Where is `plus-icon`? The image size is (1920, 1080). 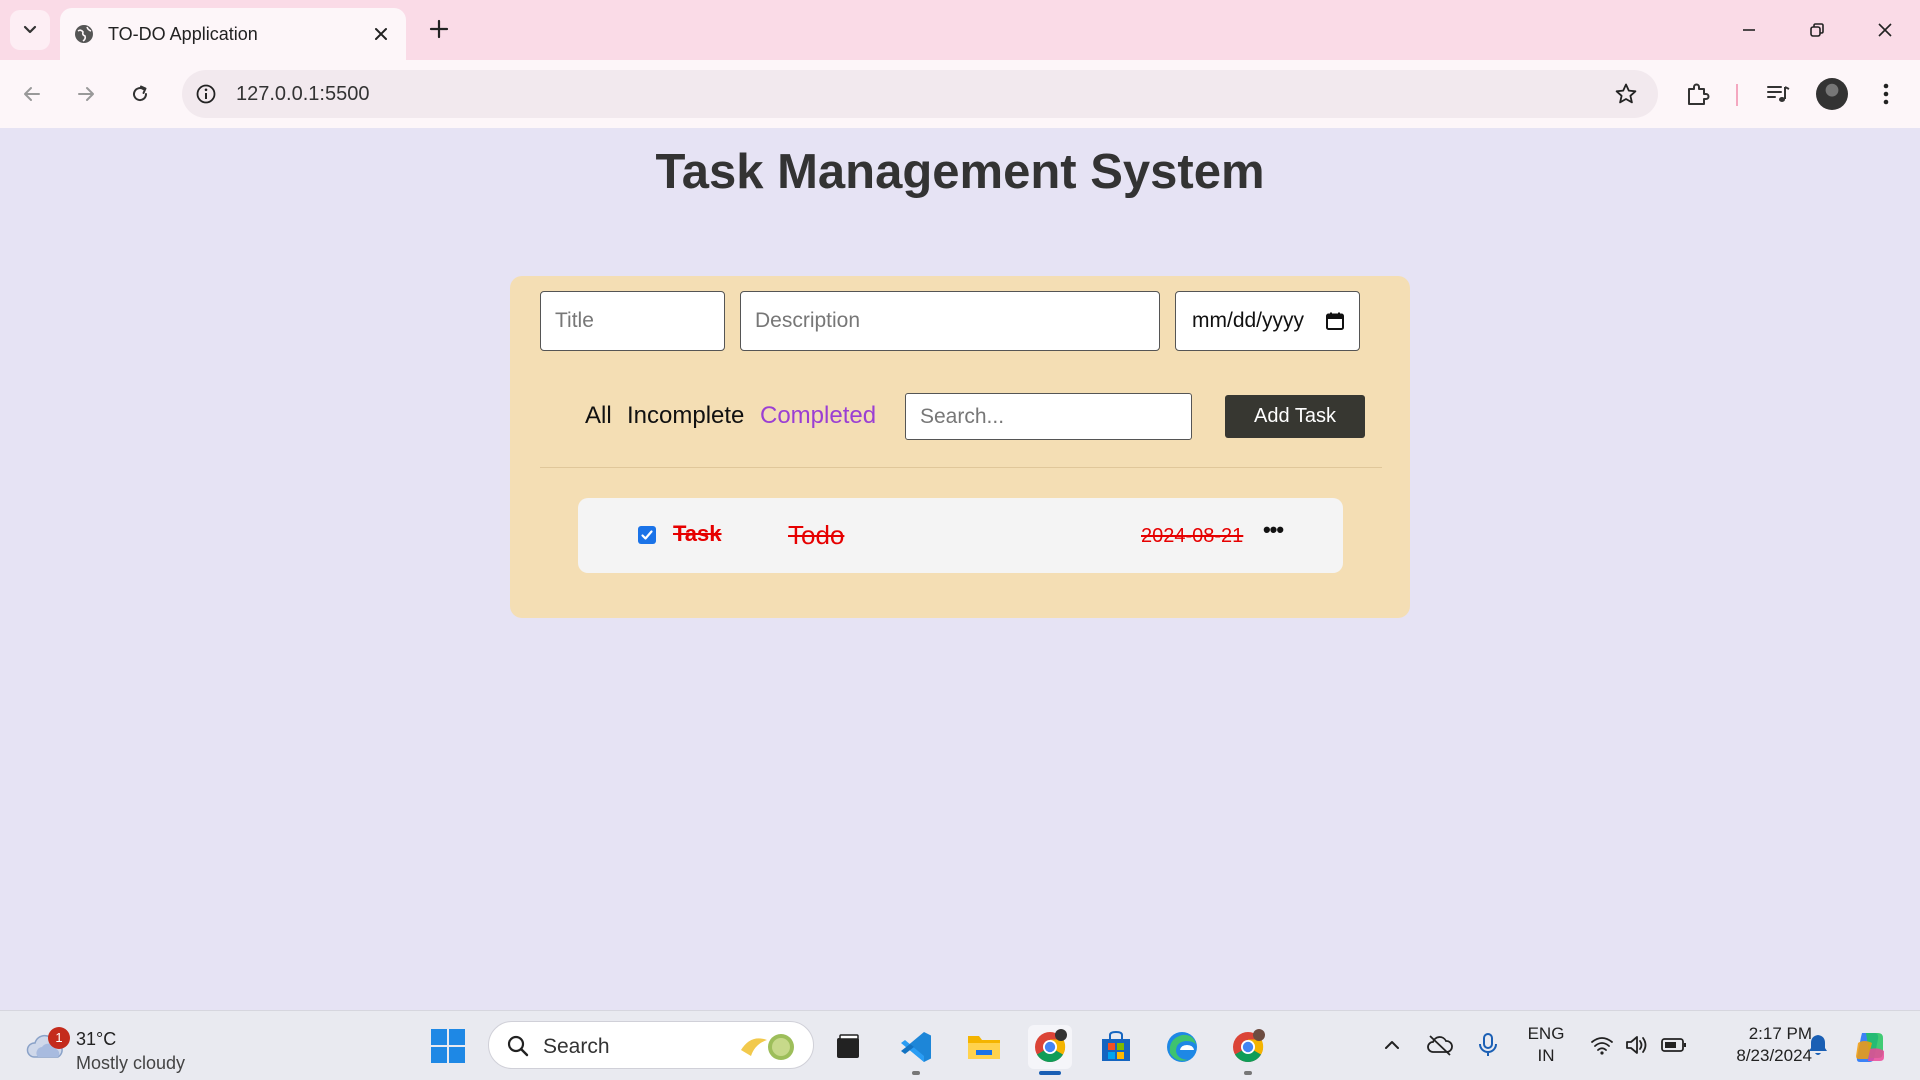 plus-icon is located at coordinates (439, 29).